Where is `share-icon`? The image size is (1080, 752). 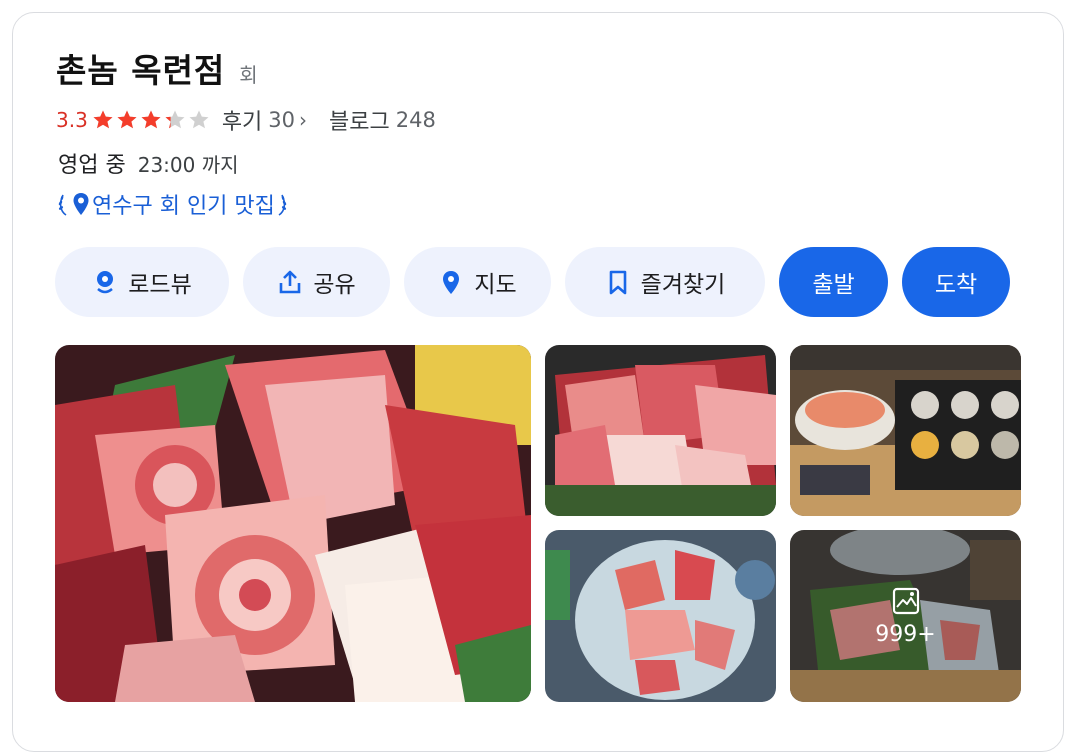
share-icon is located at coordinates (290, 282).